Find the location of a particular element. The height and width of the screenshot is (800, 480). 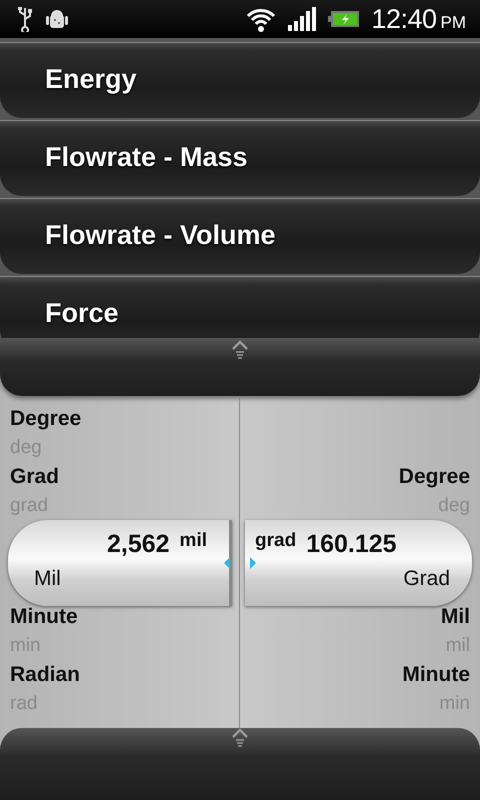

result-field: grad 160.125 Grad is located at coordinates (358, 563).